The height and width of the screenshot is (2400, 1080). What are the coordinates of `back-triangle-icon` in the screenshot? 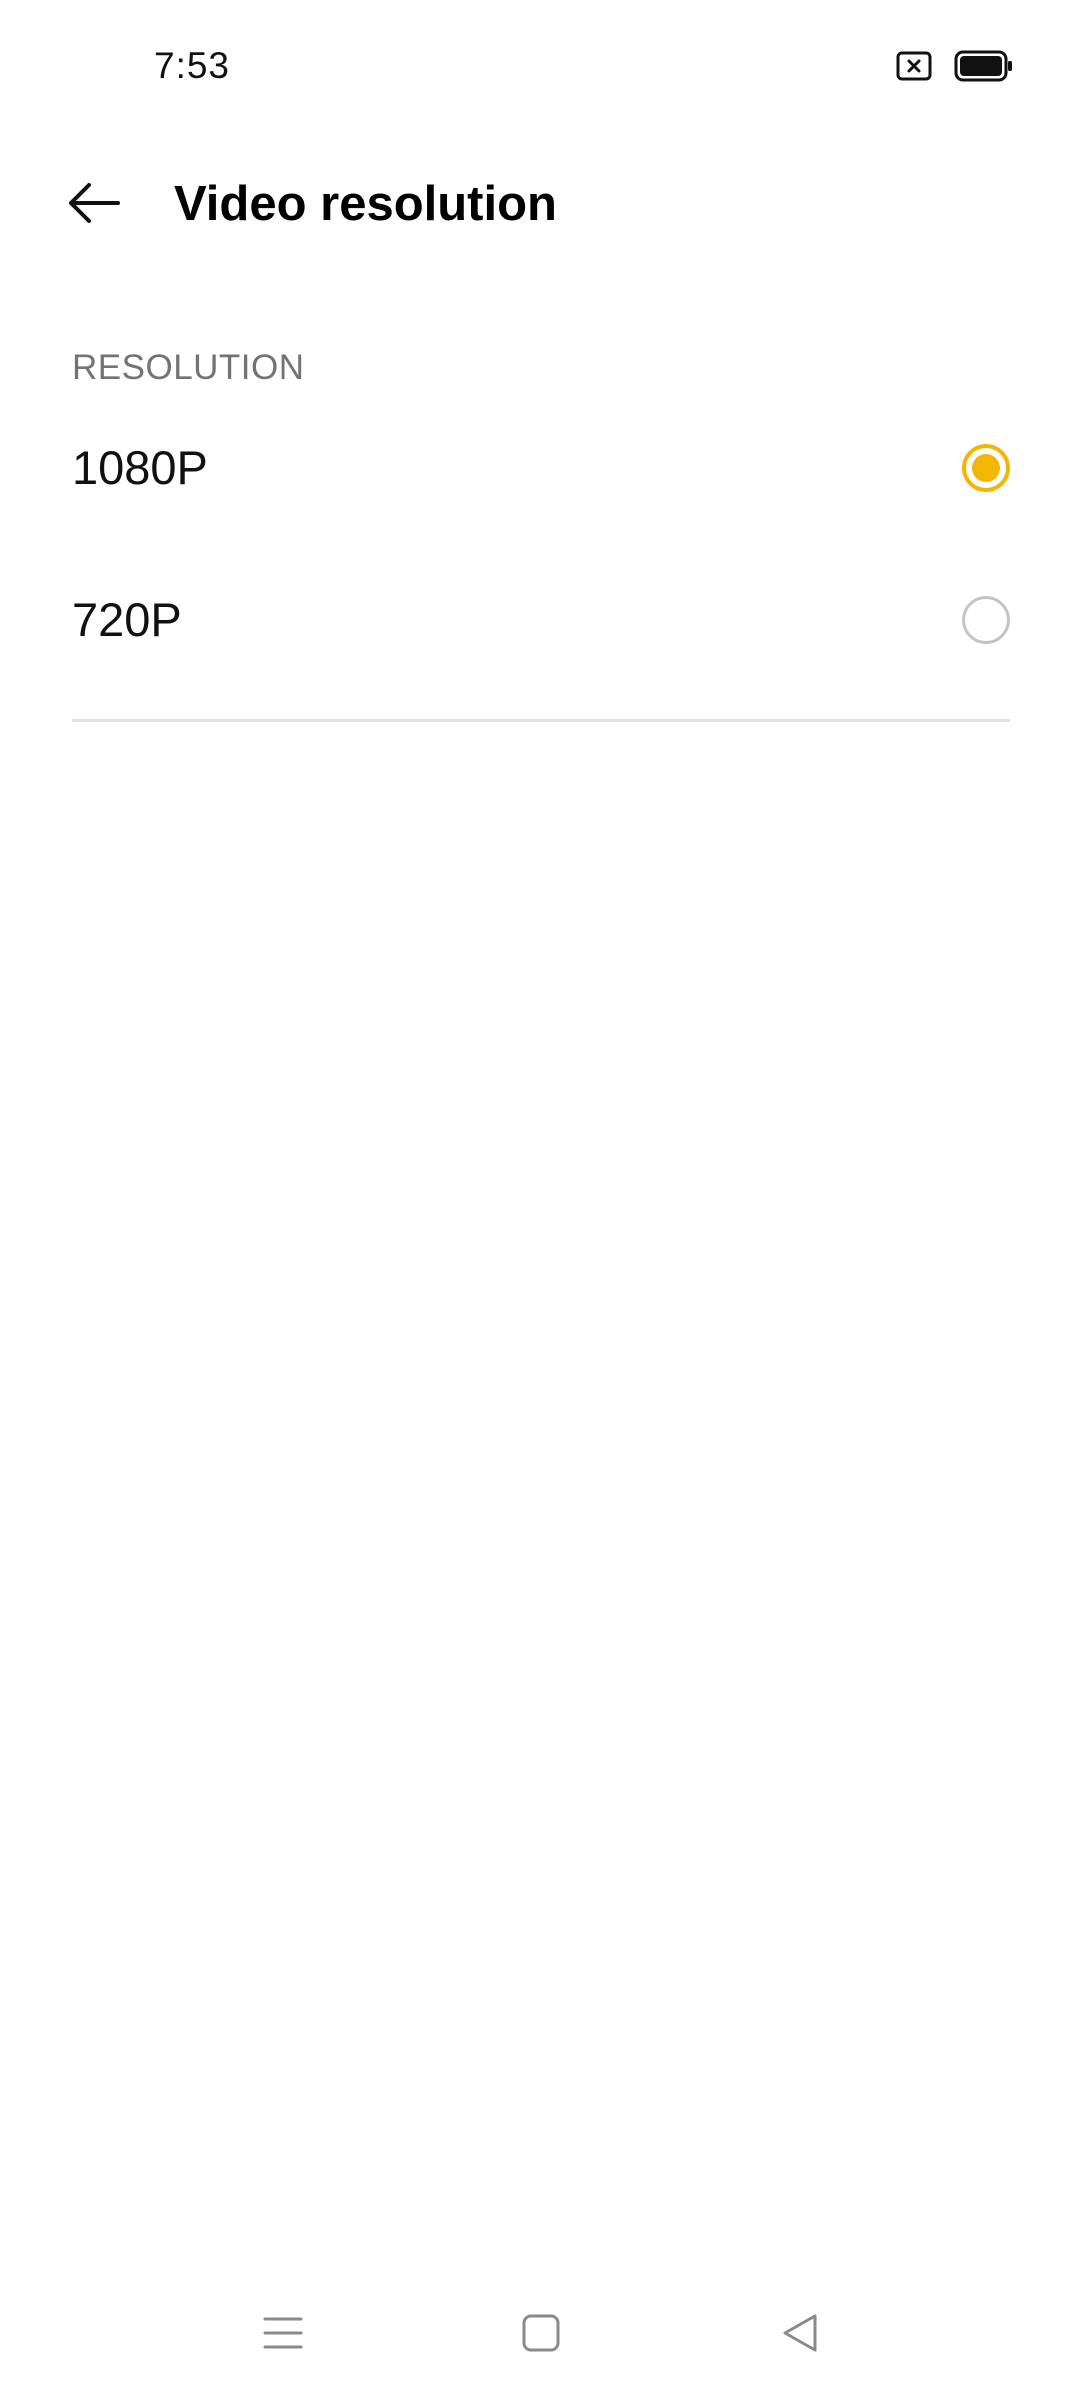 It's located at (800, 2335).